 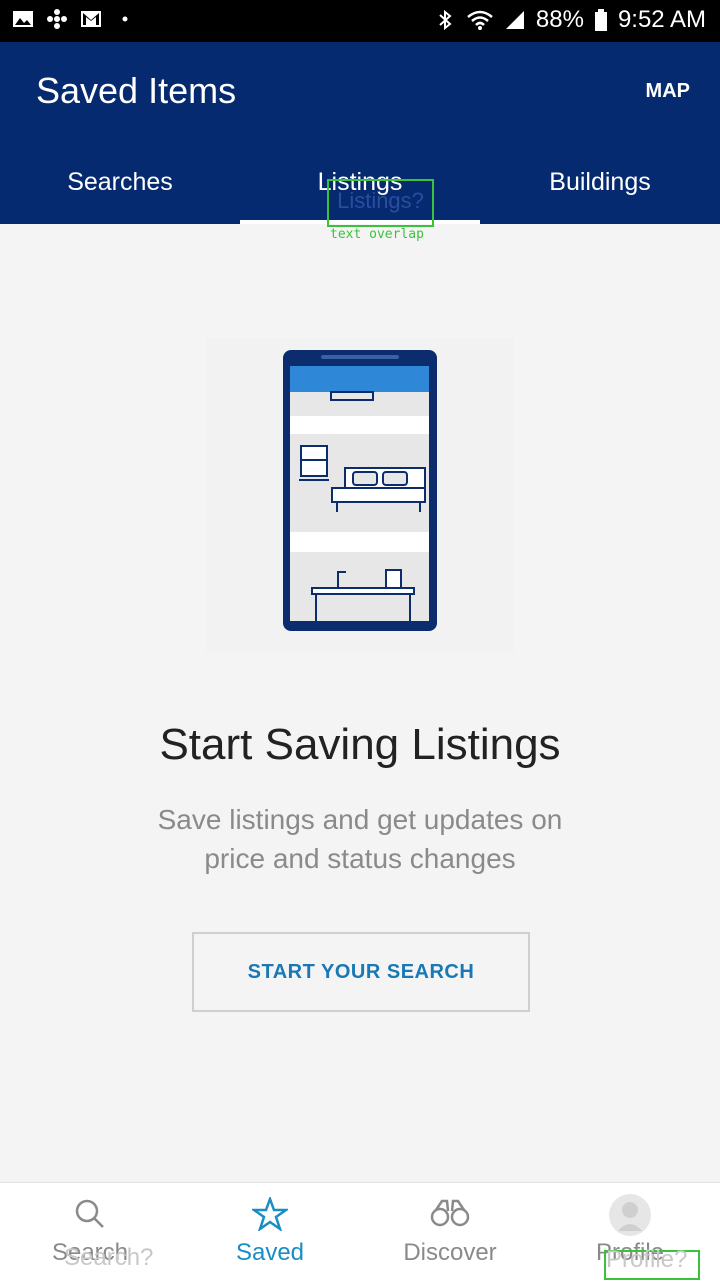 What do you see at coordinates (377, 234) in the screenshot?
I see `overlap-annotation-label: text overlap` at bounding box center [377, 234].